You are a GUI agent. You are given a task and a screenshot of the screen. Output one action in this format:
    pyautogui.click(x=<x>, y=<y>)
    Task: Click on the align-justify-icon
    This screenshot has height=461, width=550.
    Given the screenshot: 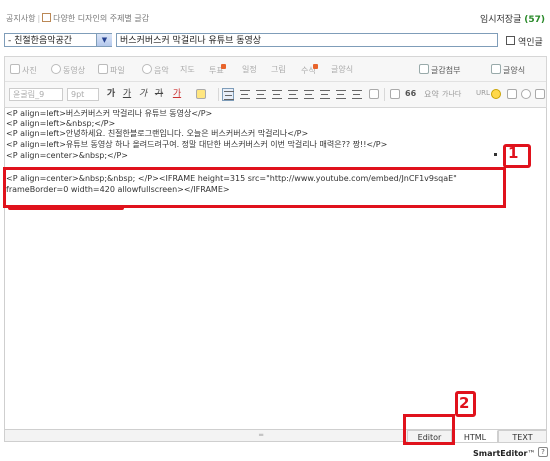 What is the action you would take?
    pyautogui.click(x=277, y=94)
    